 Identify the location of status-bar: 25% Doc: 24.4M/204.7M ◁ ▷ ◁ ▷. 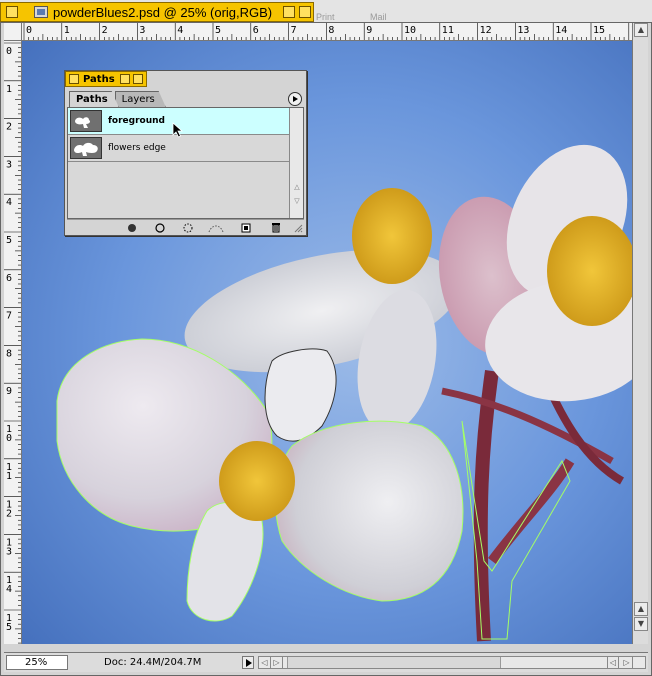
(326, 662).